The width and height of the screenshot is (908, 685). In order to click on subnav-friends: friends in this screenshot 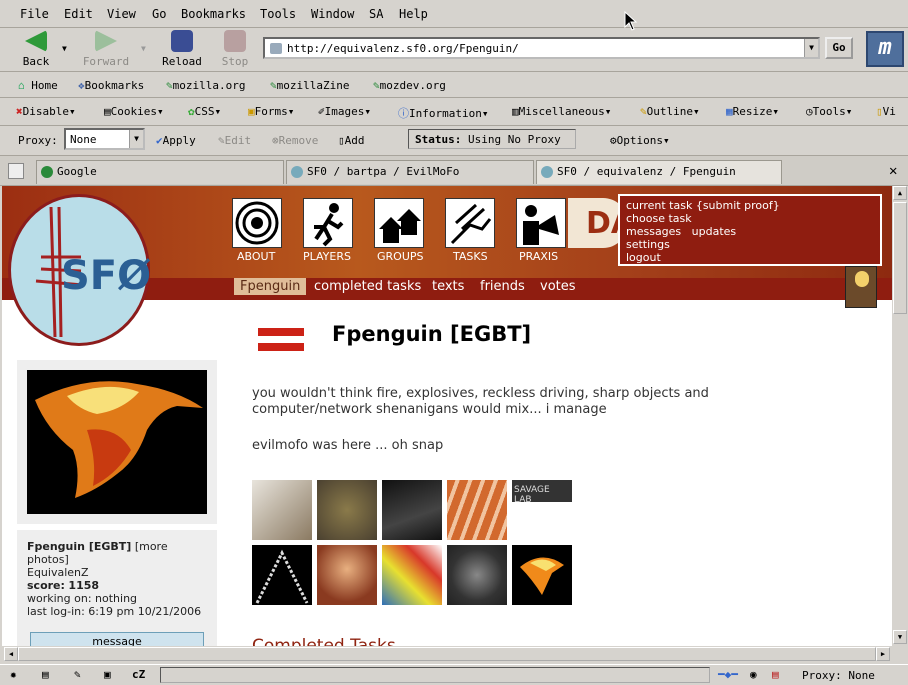, I will do `click(502, 286)`.